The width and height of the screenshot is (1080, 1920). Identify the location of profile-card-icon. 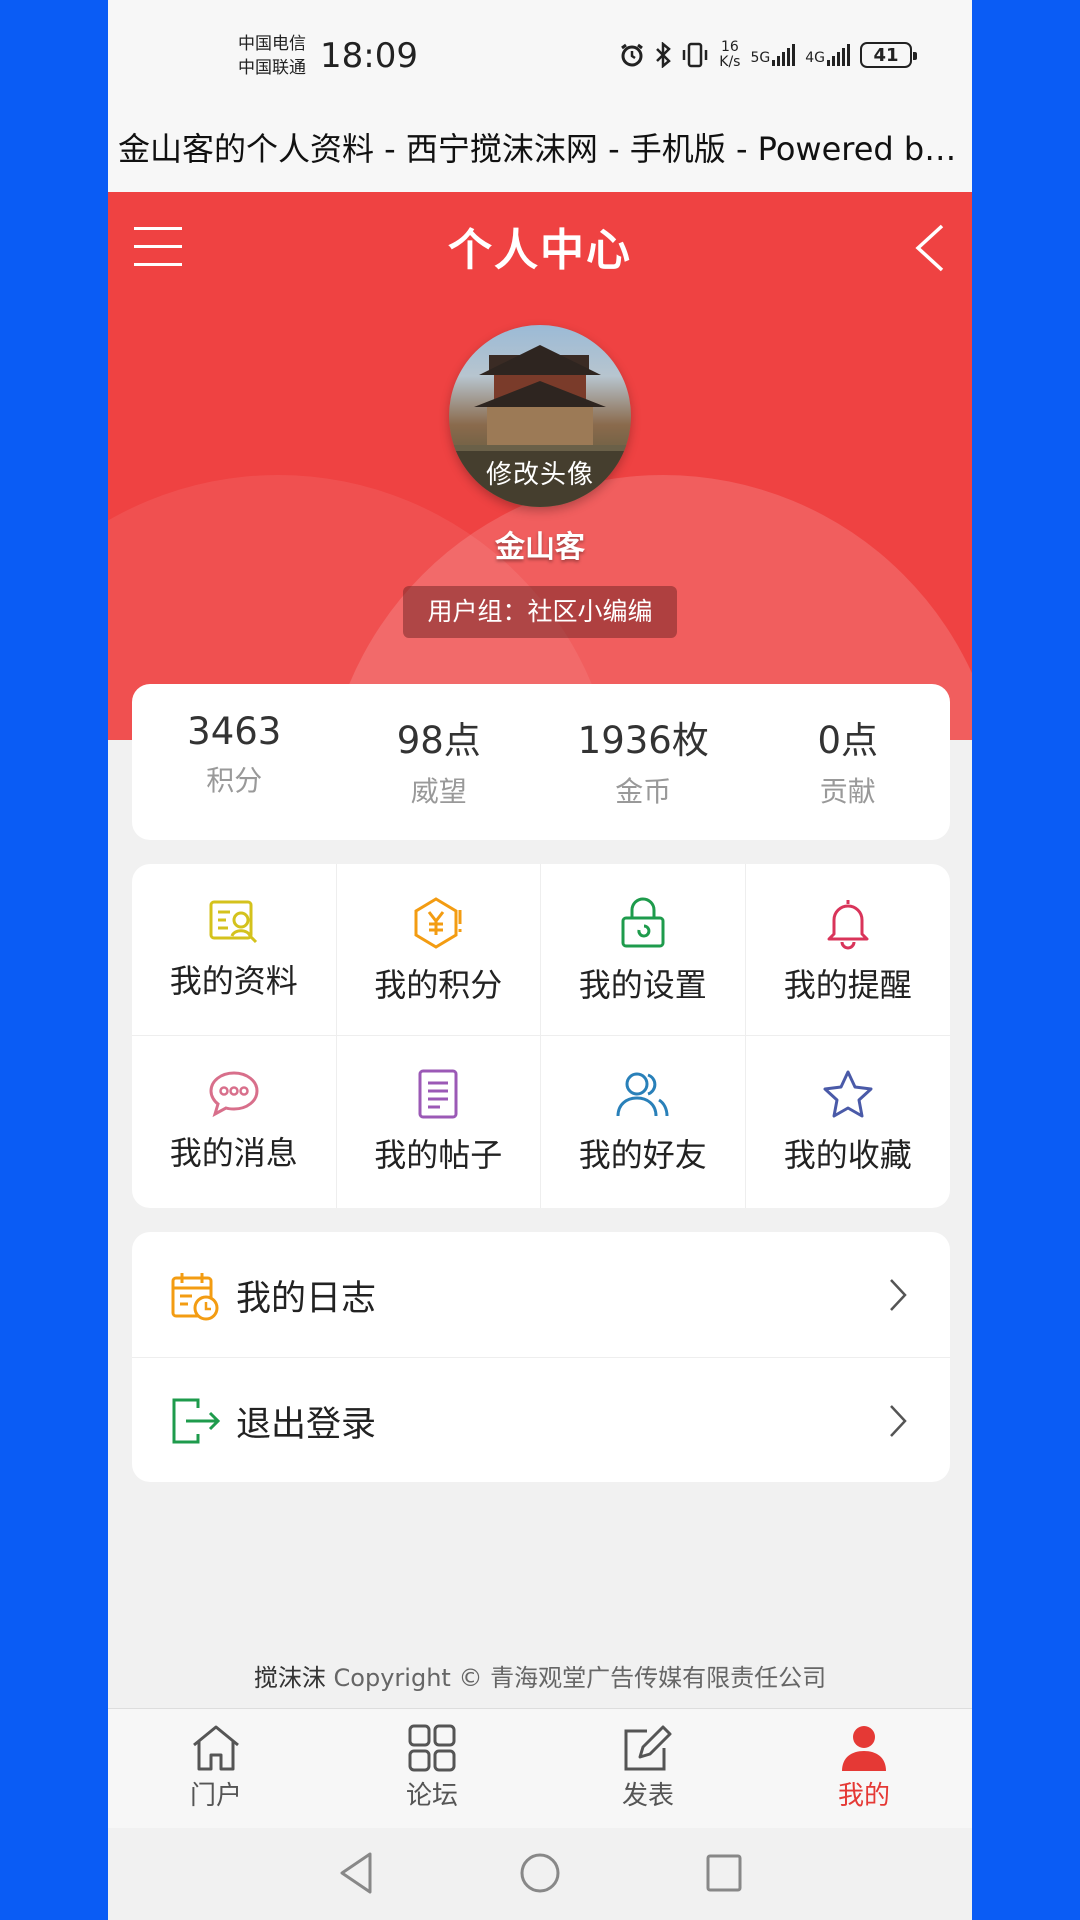
(233, 922).